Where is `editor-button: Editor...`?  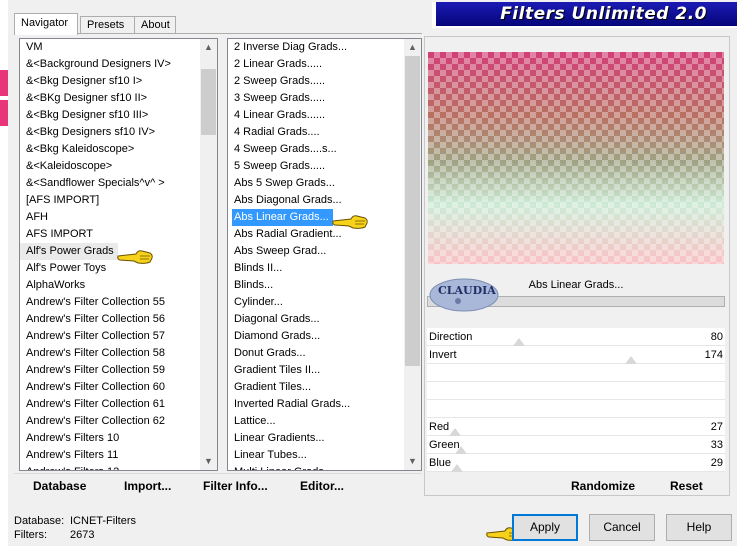 editor-button: Editor... is located at coordinates (322, 488).